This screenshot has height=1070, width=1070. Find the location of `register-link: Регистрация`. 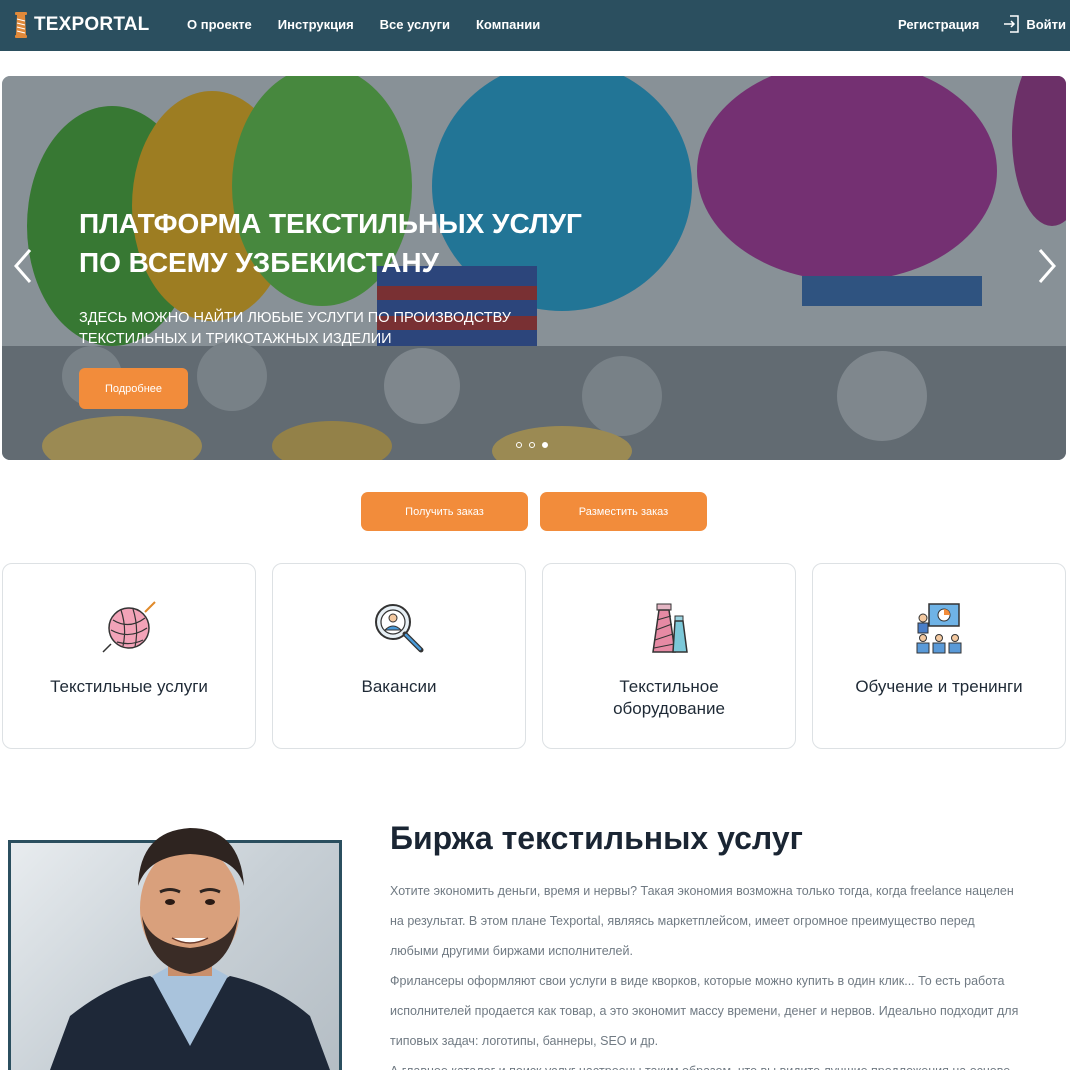

register-link: Регистрация is located at coordinates (938, 24).